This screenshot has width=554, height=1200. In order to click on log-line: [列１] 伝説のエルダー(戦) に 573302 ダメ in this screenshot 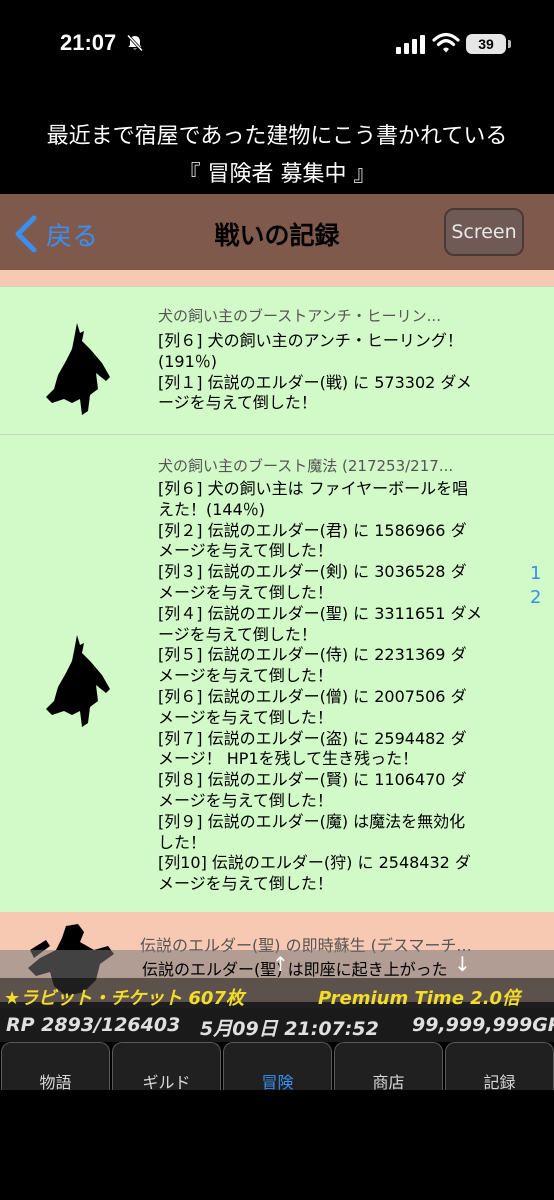, I will do `click(315, 382)`.